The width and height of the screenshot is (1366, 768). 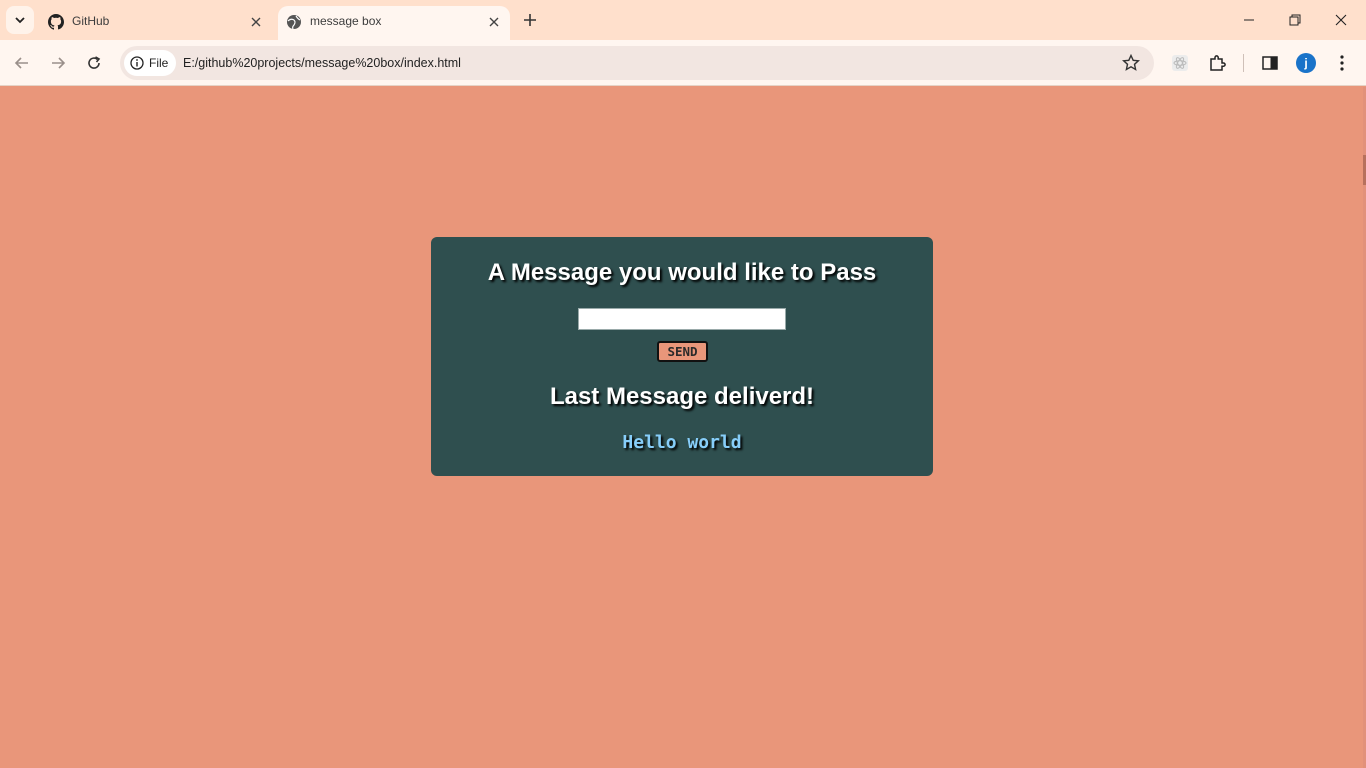 What do you see at coordinates (683, 20) in the screenshot?
I see `tab-strip: GitHub message box` at bounding box center [683, 20].